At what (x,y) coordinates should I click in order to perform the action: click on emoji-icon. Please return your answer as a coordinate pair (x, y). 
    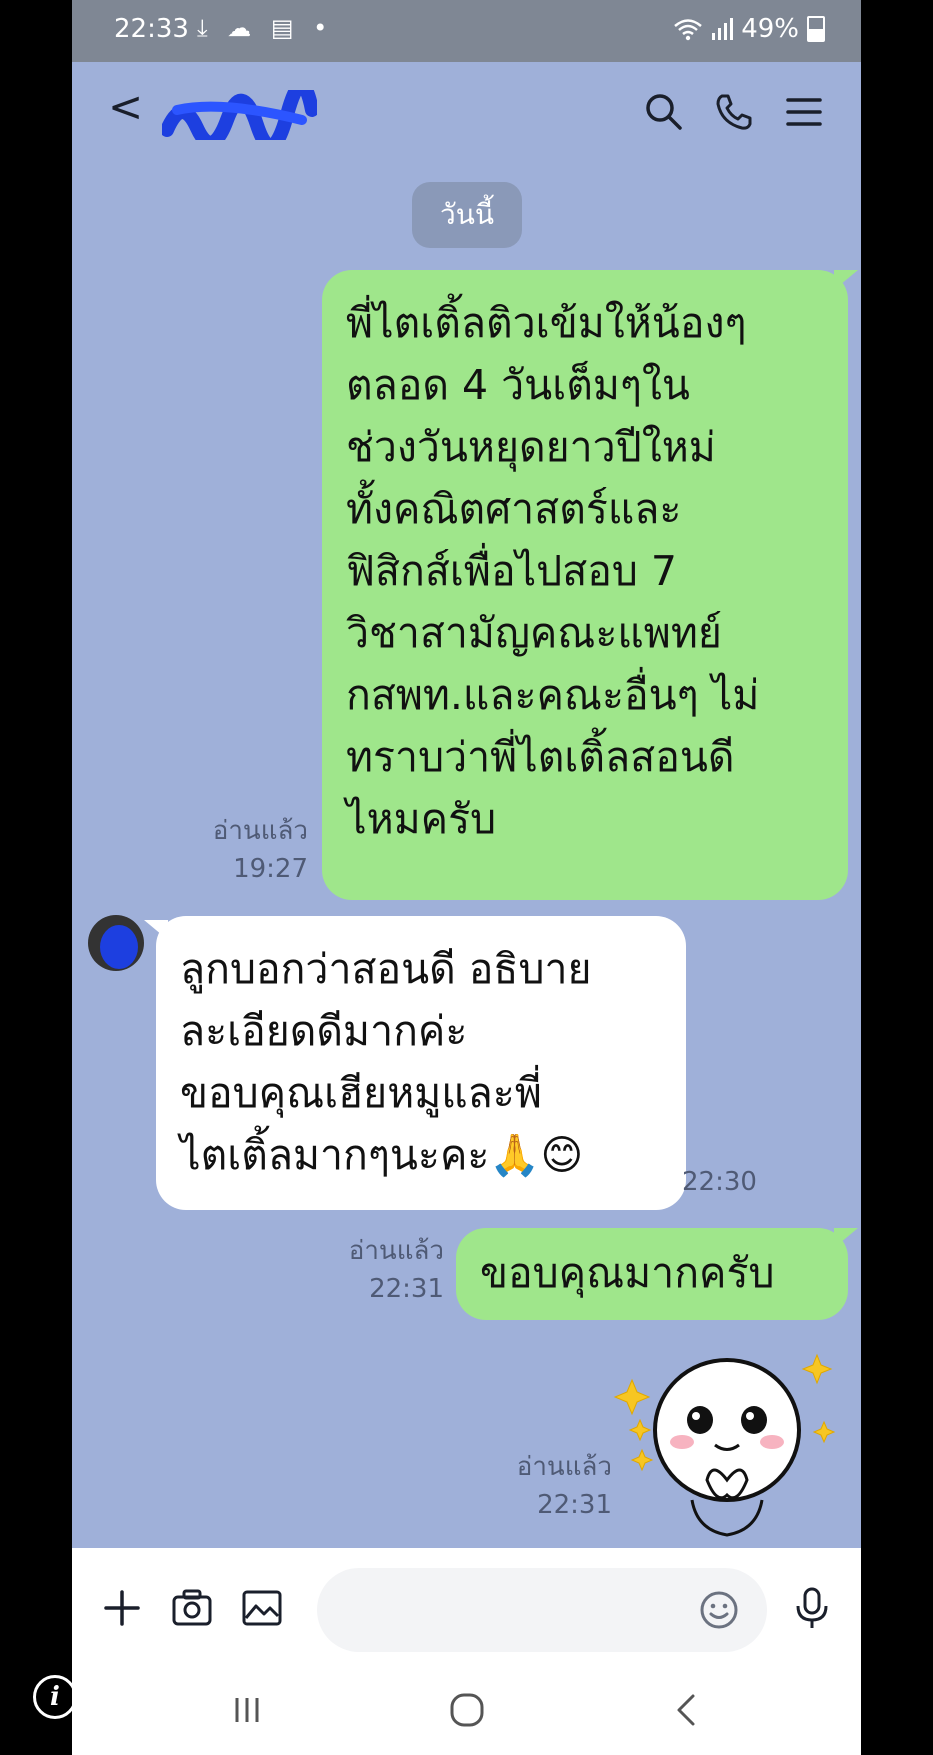
    Looking at the image, I should click on (719, 1610).